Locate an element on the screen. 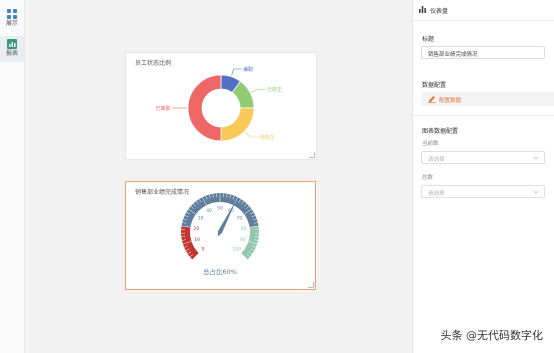  total-value-label: 总数 is located at coordinates (428, 178).